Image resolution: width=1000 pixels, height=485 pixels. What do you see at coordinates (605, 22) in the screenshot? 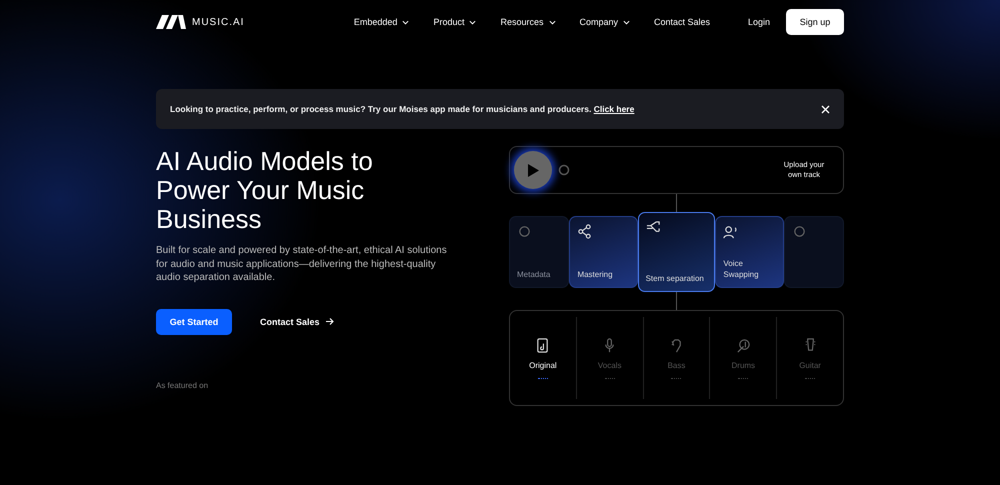
I see `nav-link: Company` at bounding box center [605, 22].